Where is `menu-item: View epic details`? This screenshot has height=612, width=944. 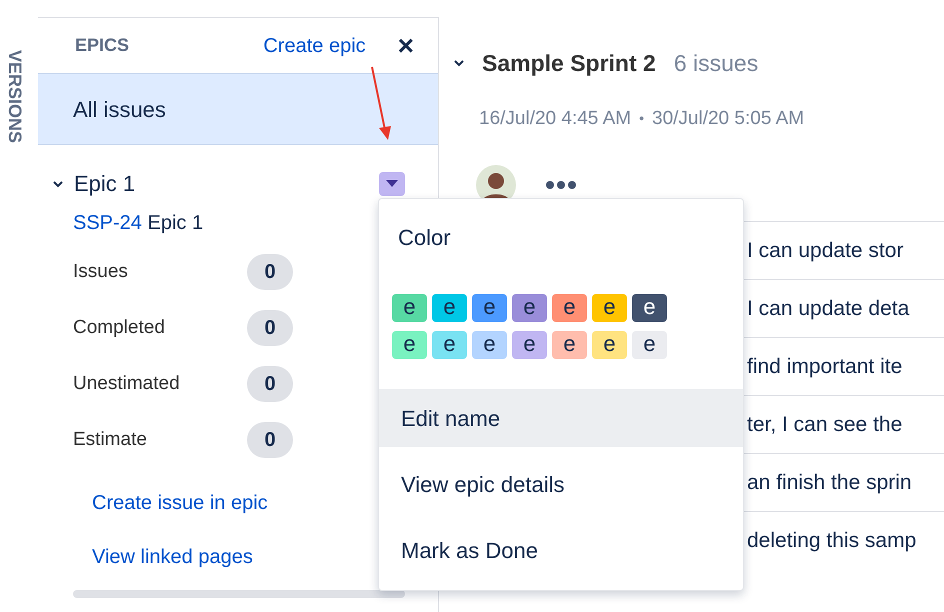 menu-item: View epic details is located at coordinates (561, 484).